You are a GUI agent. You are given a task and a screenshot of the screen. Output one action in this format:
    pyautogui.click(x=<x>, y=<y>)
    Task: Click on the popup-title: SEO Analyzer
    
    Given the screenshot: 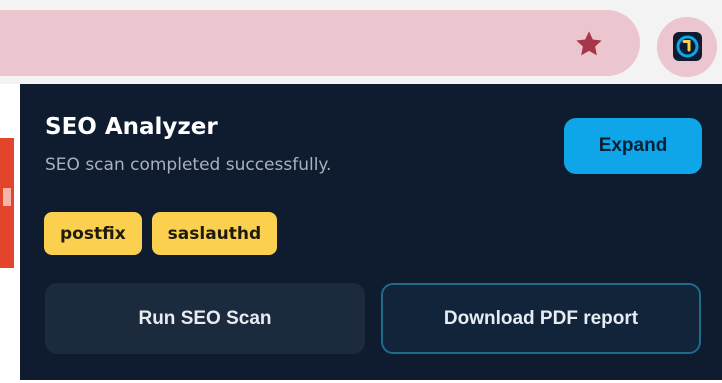 What is the action you would take?
    pyautogui.click(x=131, y=127)
    